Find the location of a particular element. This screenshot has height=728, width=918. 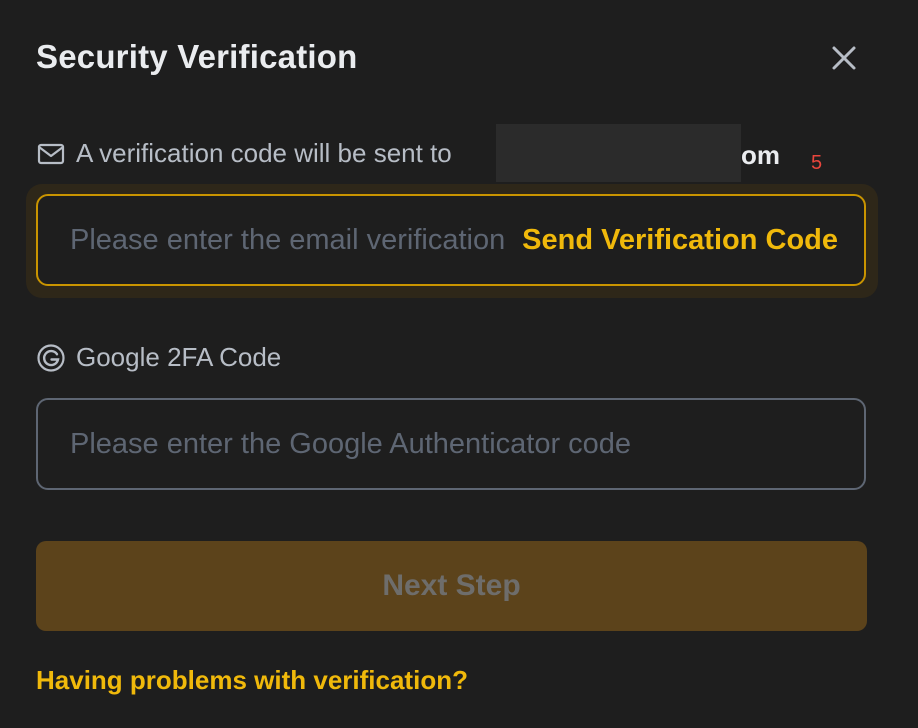

dialog-title: Security Verification is located at coordinates (197, 56).